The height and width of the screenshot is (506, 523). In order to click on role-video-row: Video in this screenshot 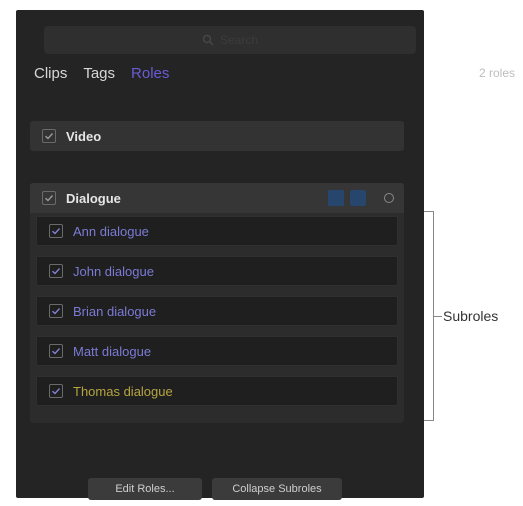, I will do `click(217, 136)`.